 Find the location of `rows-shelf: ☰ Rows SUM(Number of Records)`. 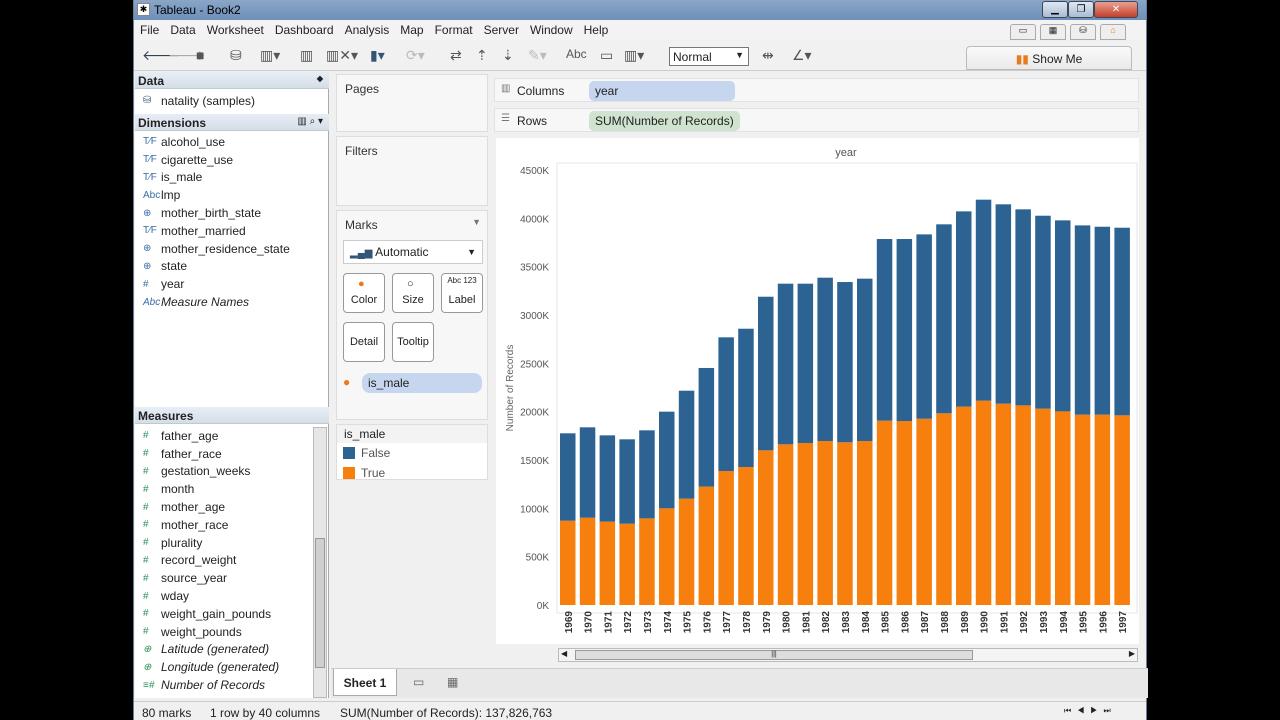

rows-shelf: ☰ Rows SUM(Number of Records) is located at coordinates (816, 120).